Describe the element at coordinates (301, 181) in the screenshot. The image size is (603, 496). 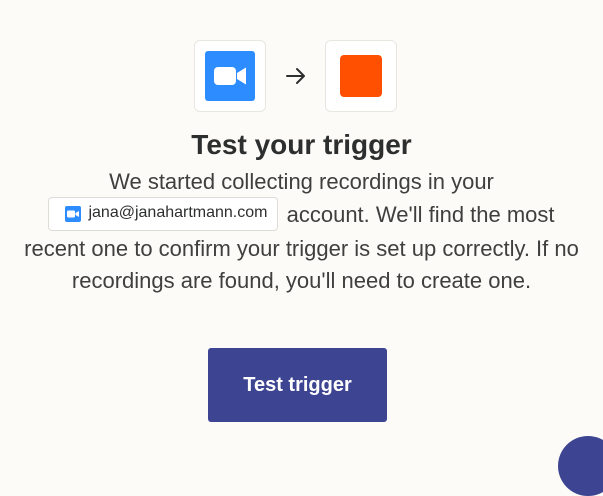
I see `description-intro: We started collecting recordings in your` at that location.